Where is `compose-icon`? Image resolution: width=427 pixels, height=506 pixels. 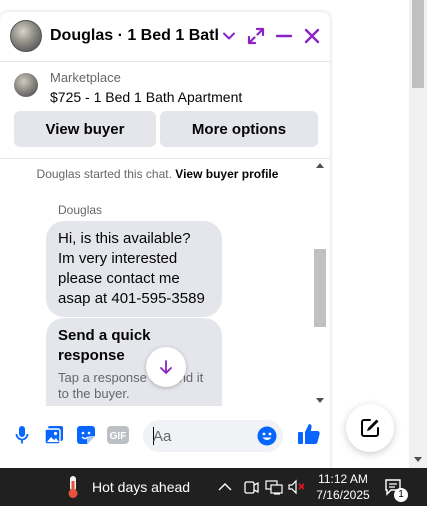 compose-icon is located at coordinates (370, 428).